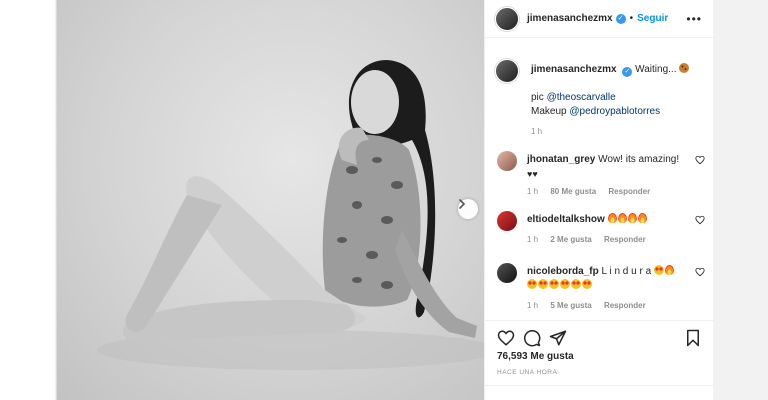 This screenshot has height=400, width=768. I want to click on black-heart-emoji-icon: ♥♥, so click(532, 174).